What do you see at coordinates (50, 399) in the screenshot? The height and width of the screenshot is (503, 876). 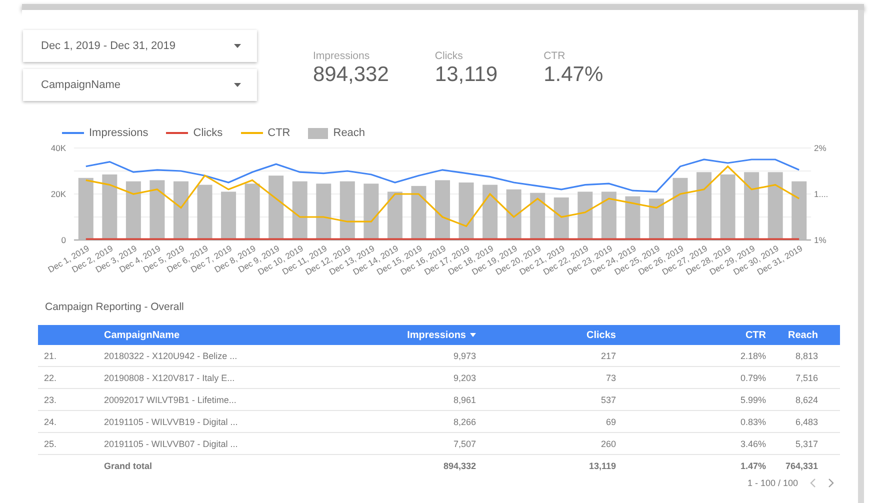 I see `row-number: 23.` at bounding box center [50, 399].